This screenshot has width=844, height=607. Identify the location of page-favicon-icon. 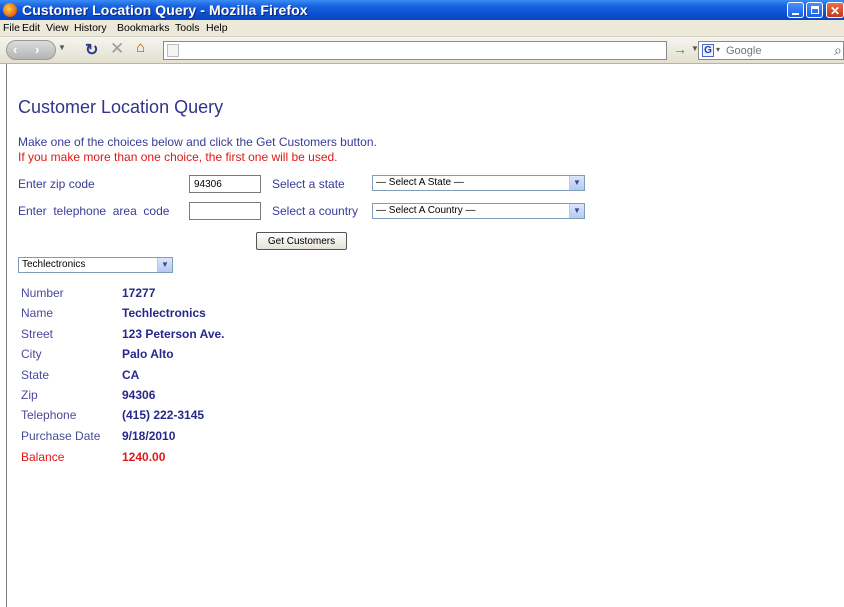
(173, 50).